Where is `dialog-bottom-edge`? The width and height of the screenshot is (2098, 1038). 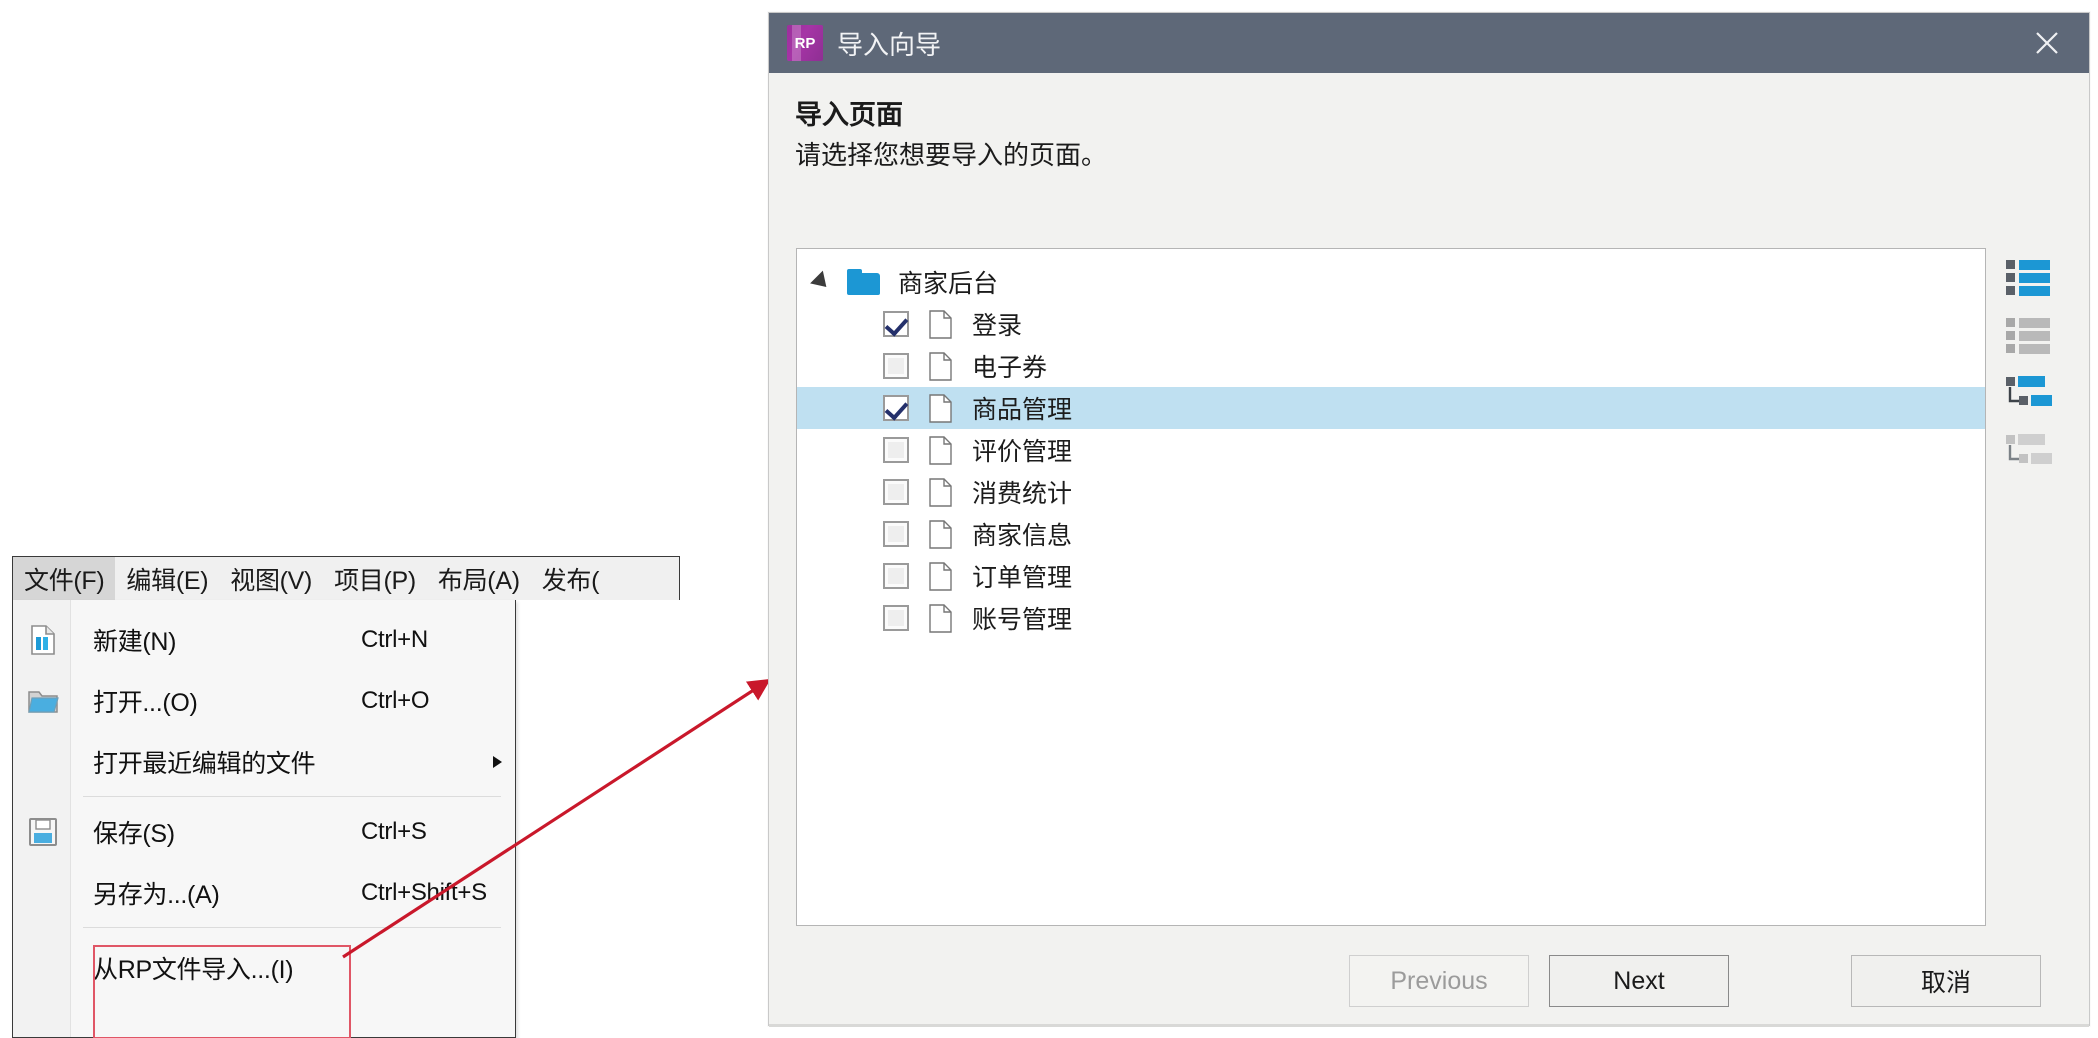 dialog-bottom-edge is located at coordinates (1429, 1025).